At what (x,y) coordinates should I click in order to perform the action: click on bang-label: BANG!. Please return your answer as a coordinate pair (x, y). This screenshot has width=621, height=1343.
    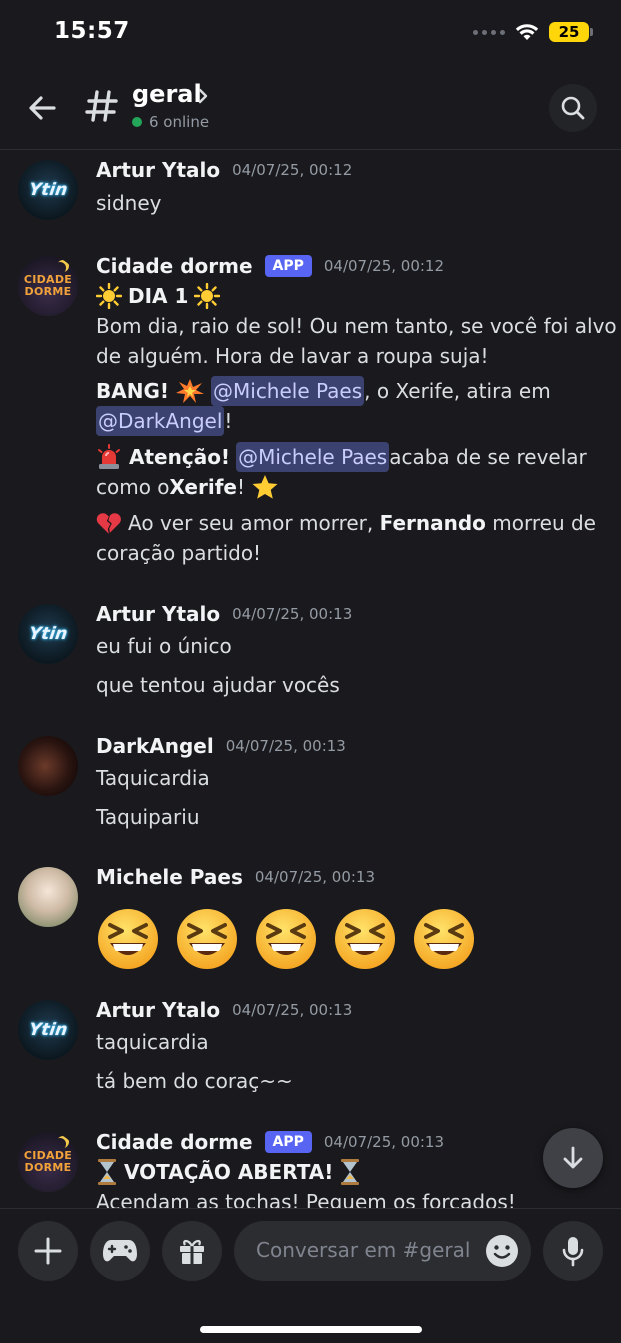
    Looking at the image, I should click on (132, 391).